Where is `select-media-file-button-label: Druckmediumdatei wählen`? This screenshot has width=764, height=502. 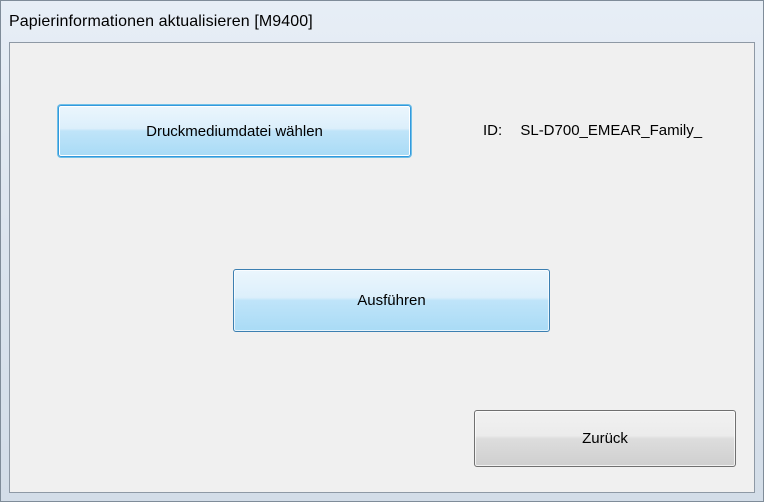 select-media-file-button-label: Druckmediumdatei wählen is located at coordinates (234, 131).